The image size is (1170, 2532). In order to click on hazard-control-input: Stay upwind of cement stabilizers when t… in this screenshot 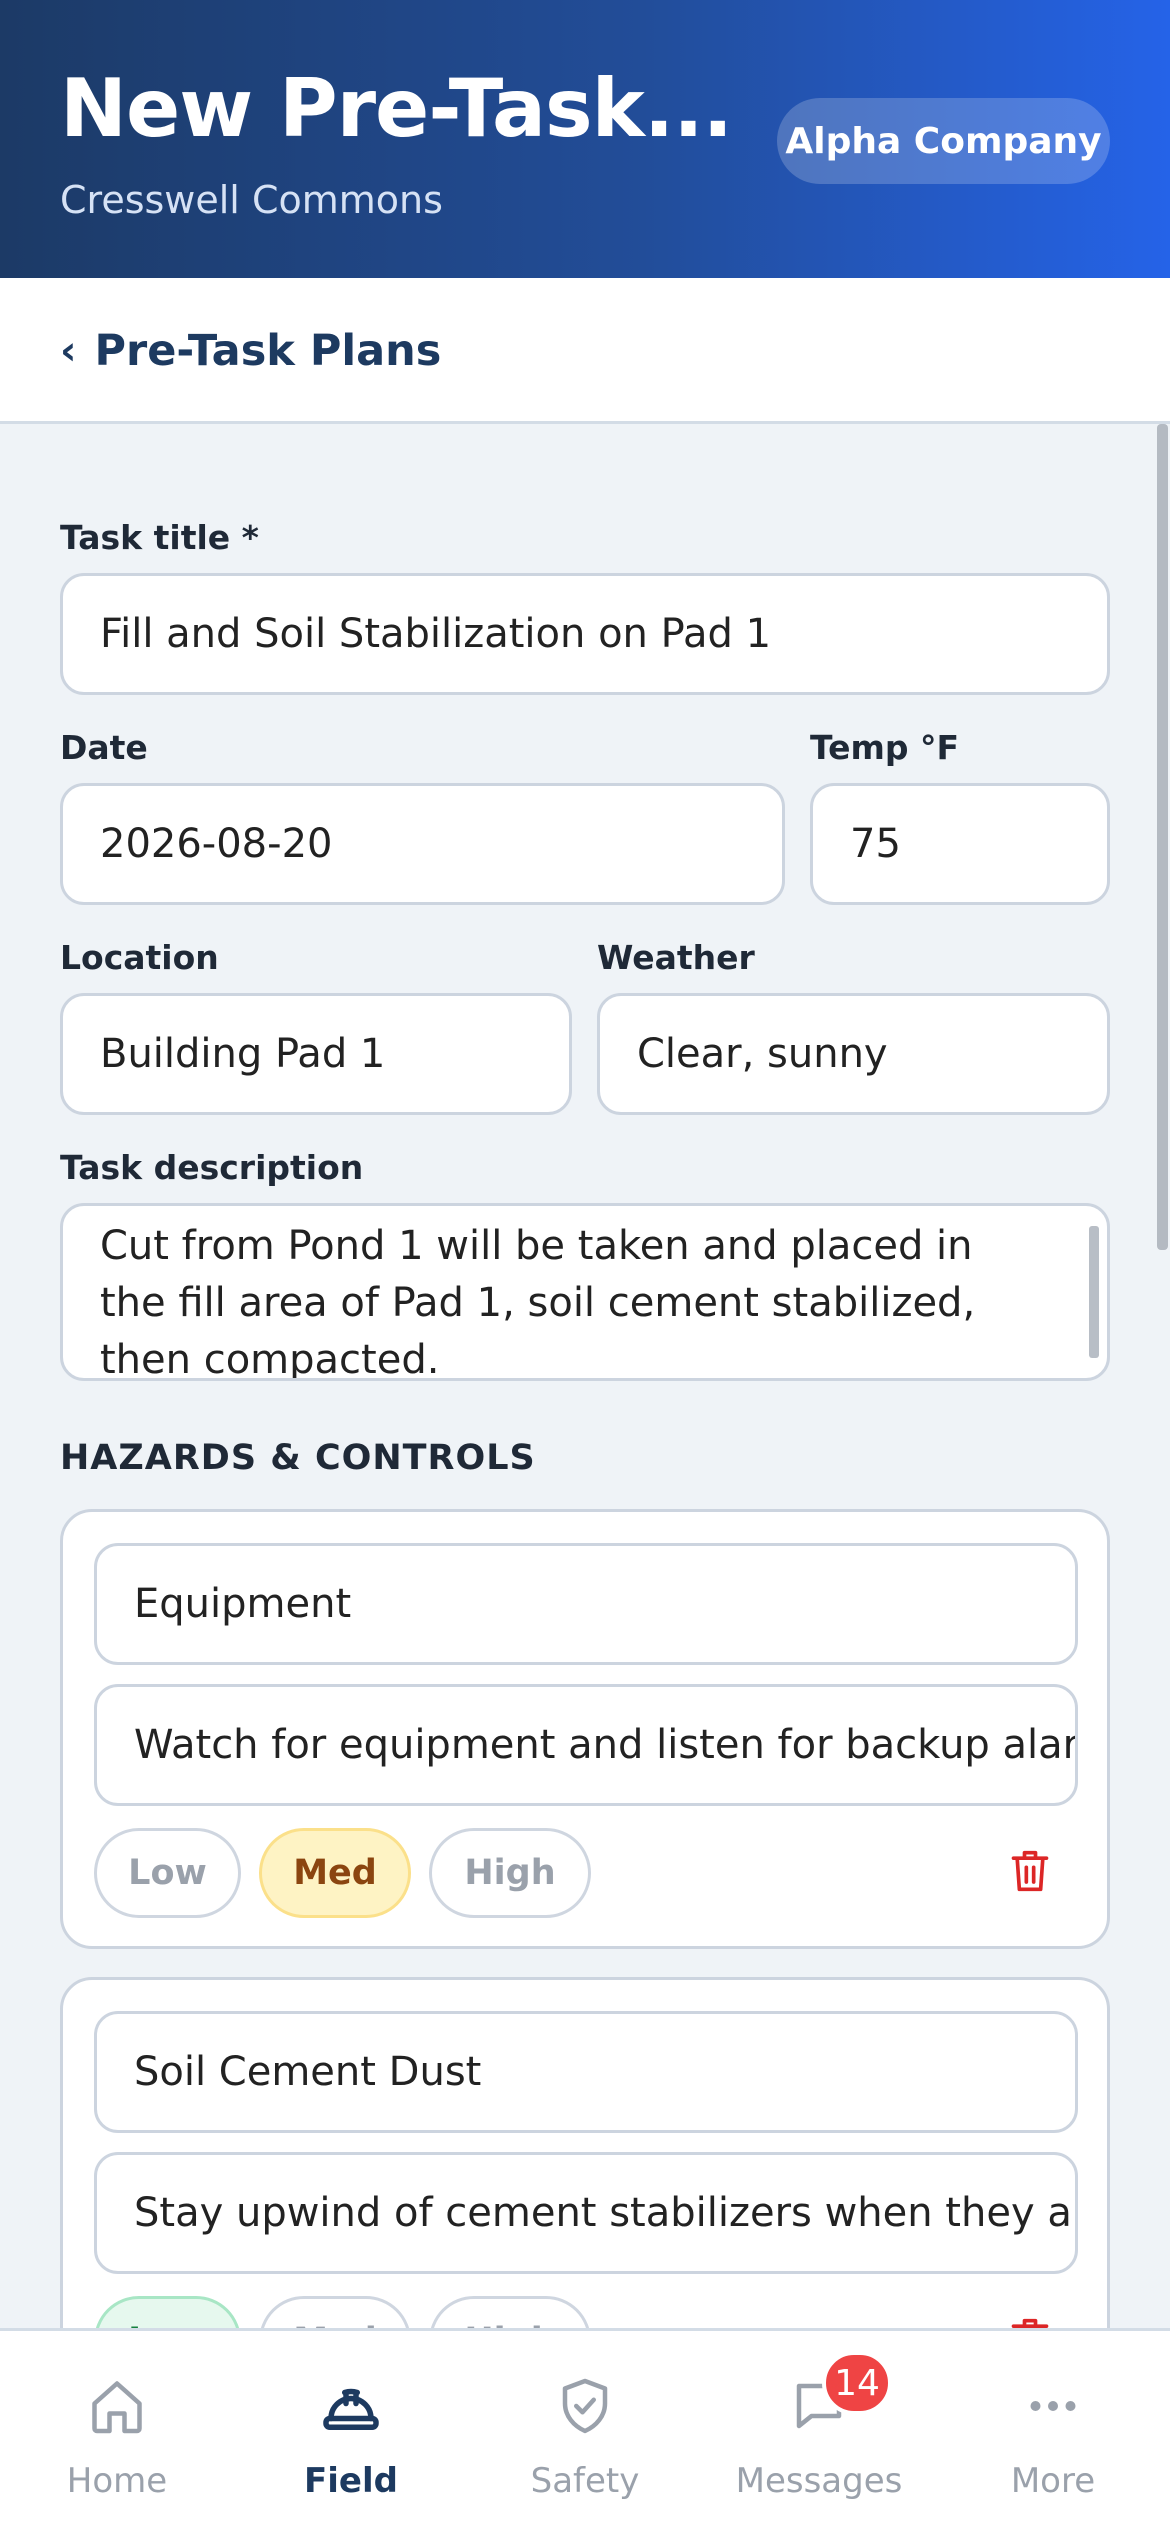, I will do `click(586, 2213)`.